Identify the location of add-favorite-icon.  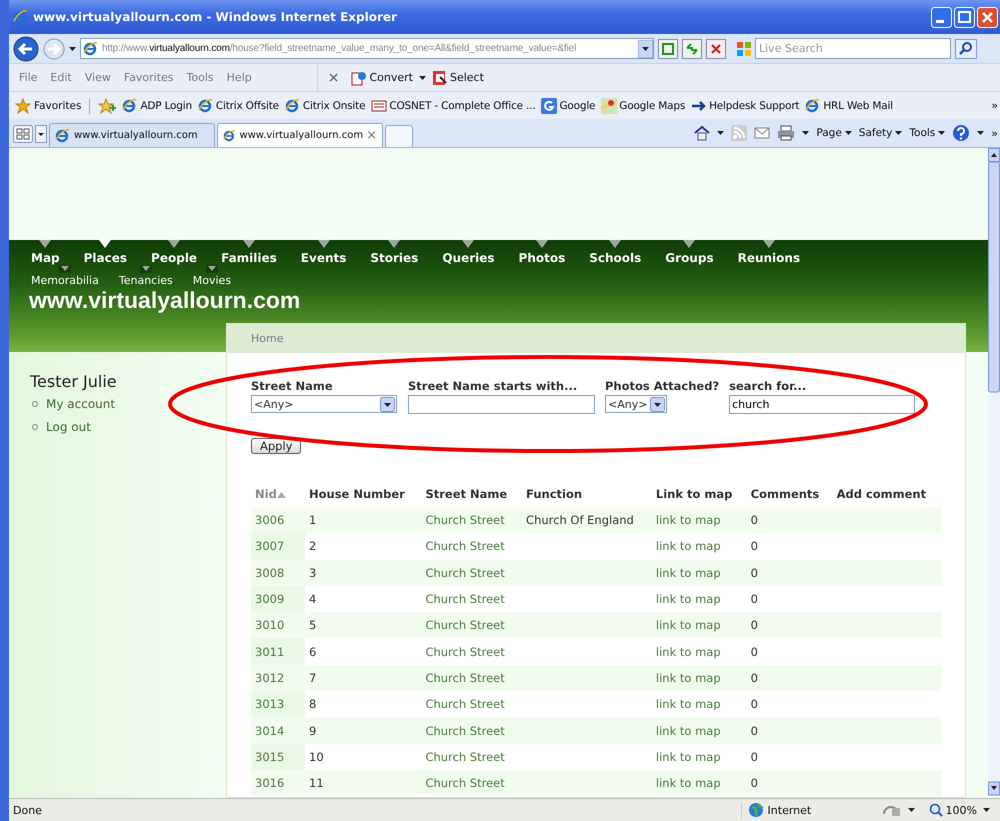
(107, 106).